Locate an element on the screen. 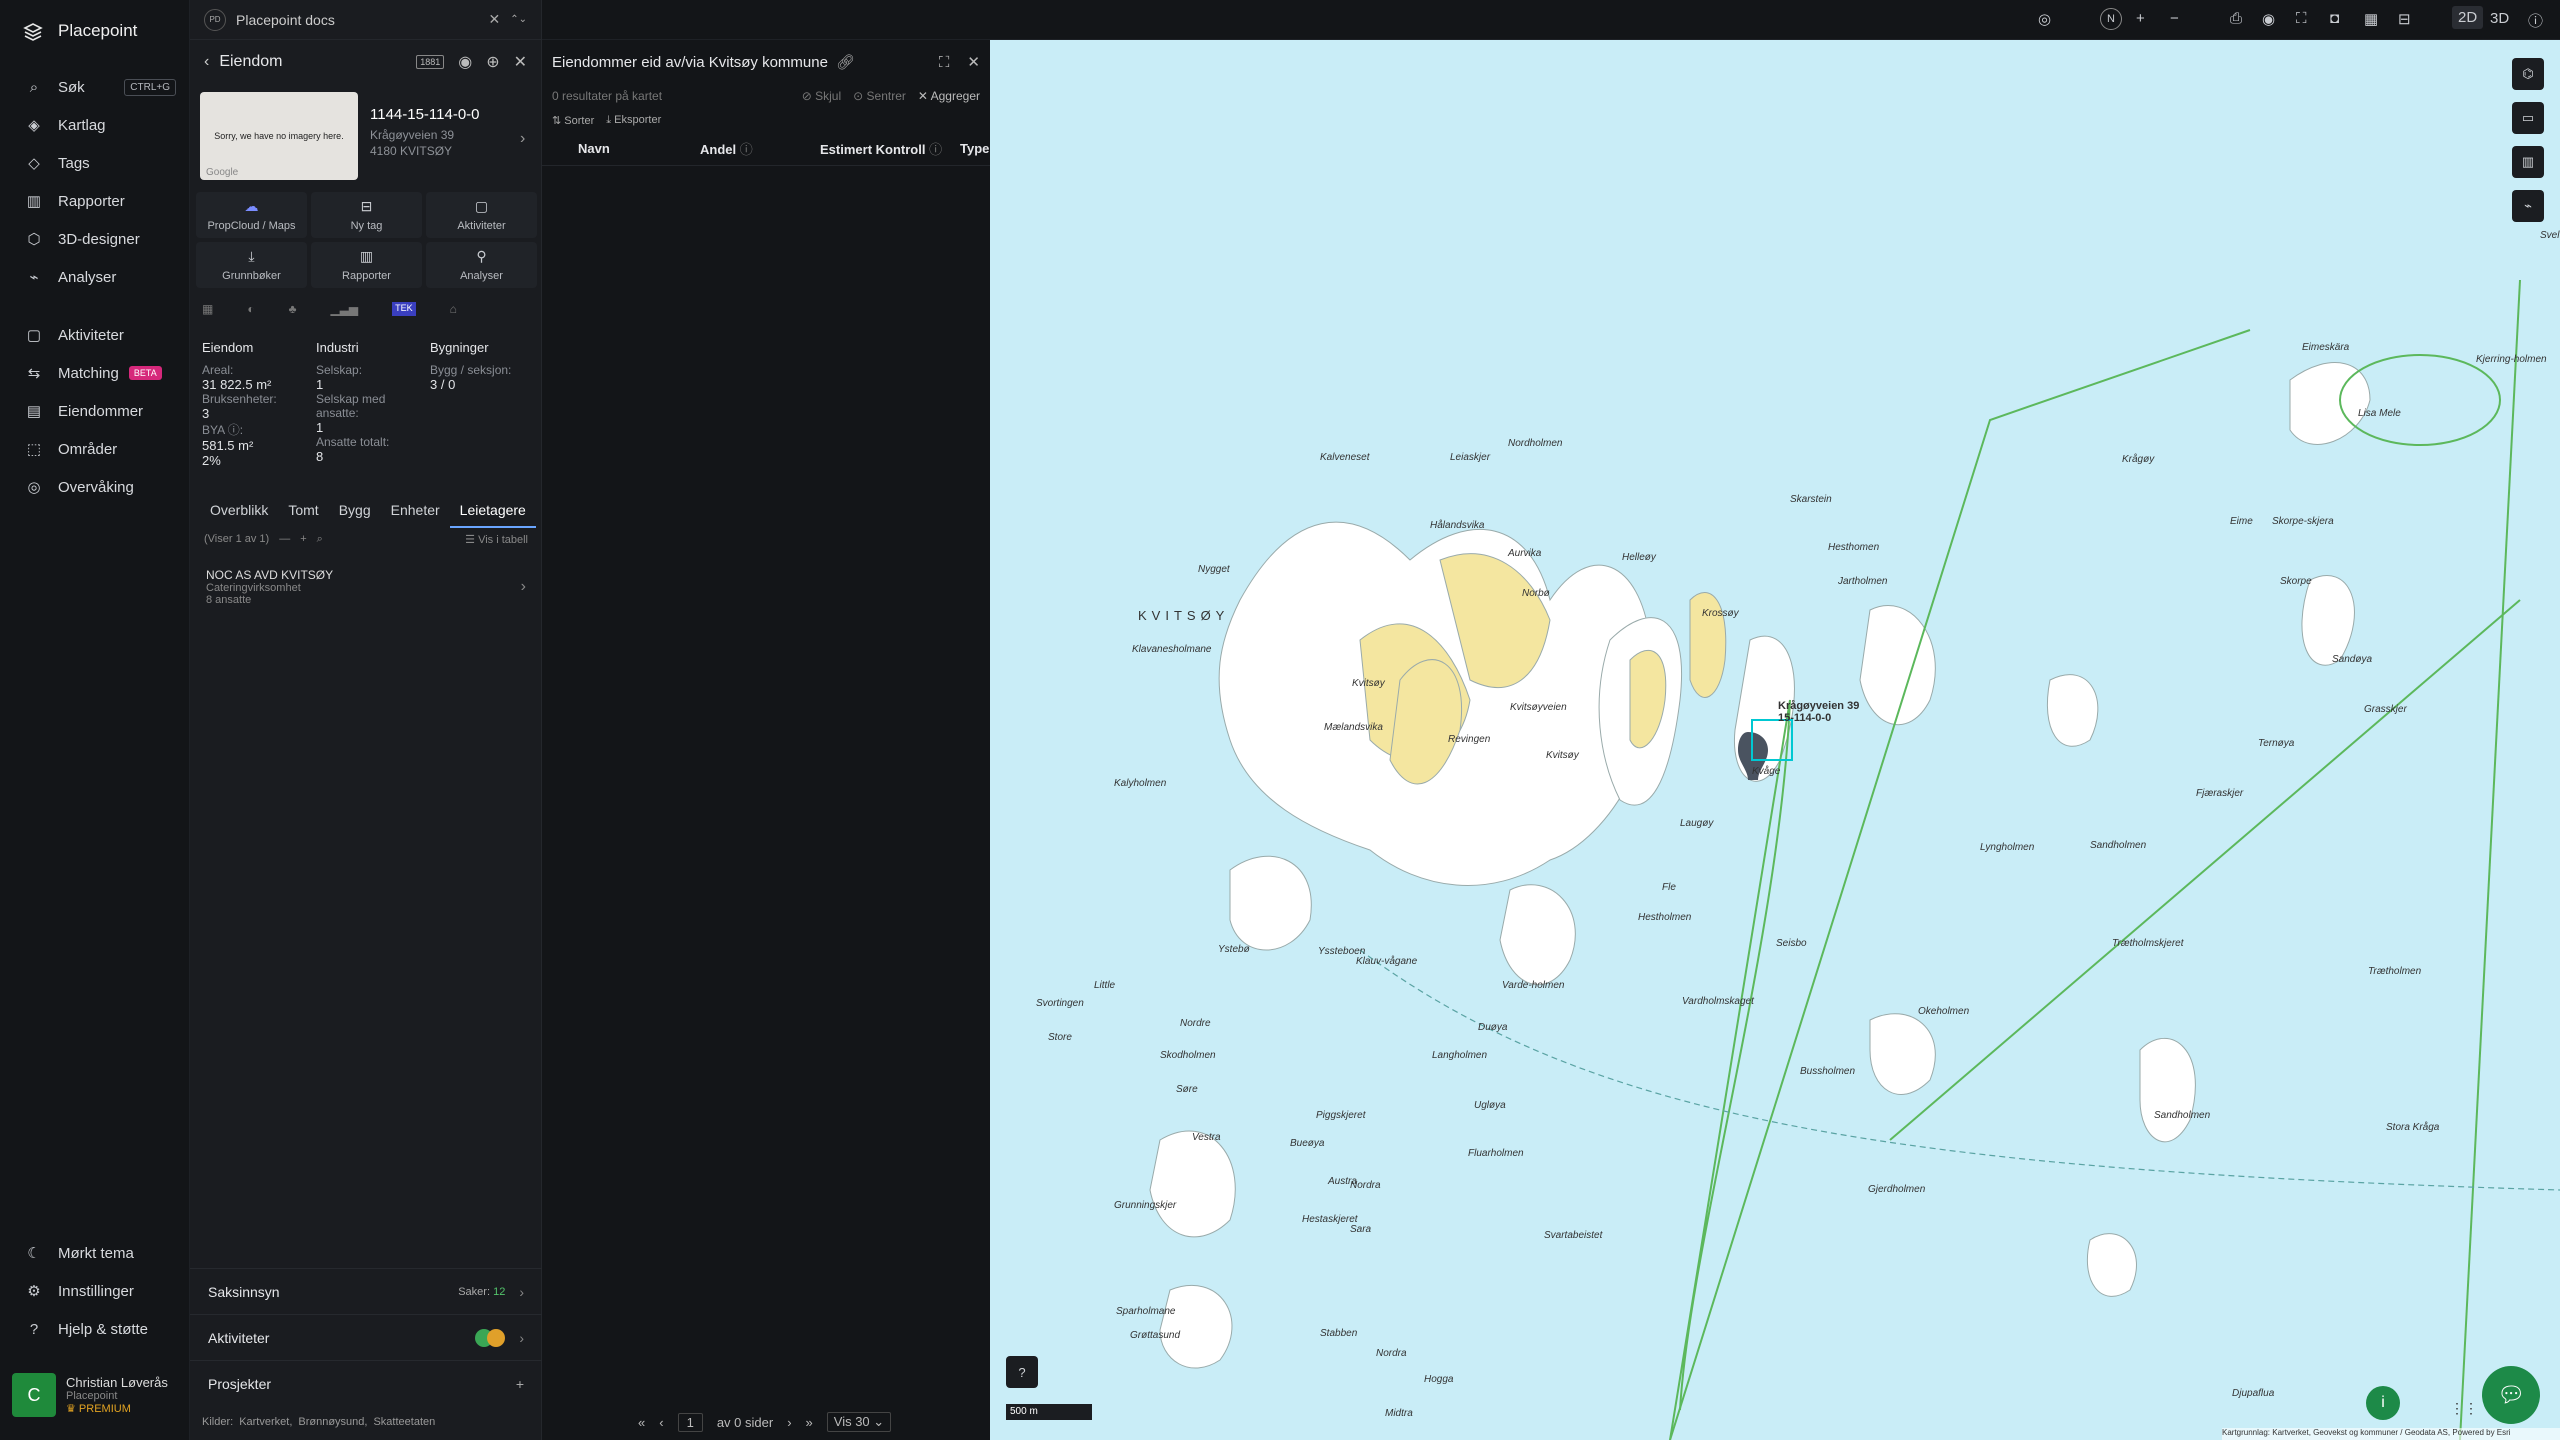 The image size is (2560, 1440). nav-item-aktiviteter: ▢ Aktiviteter is located at coordinates (95, 335).